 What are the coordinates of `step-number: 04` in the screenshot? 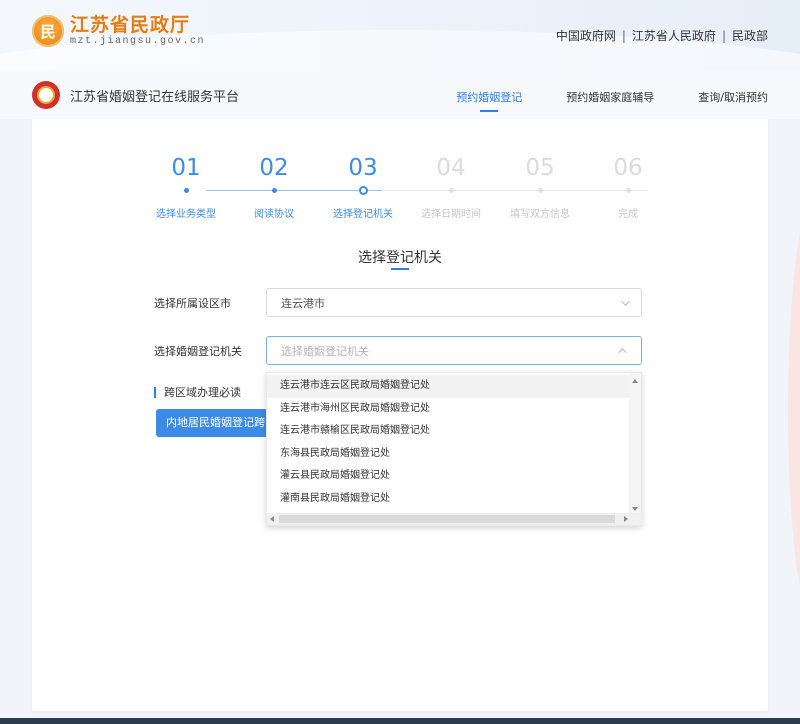 It's located at (451, 168).